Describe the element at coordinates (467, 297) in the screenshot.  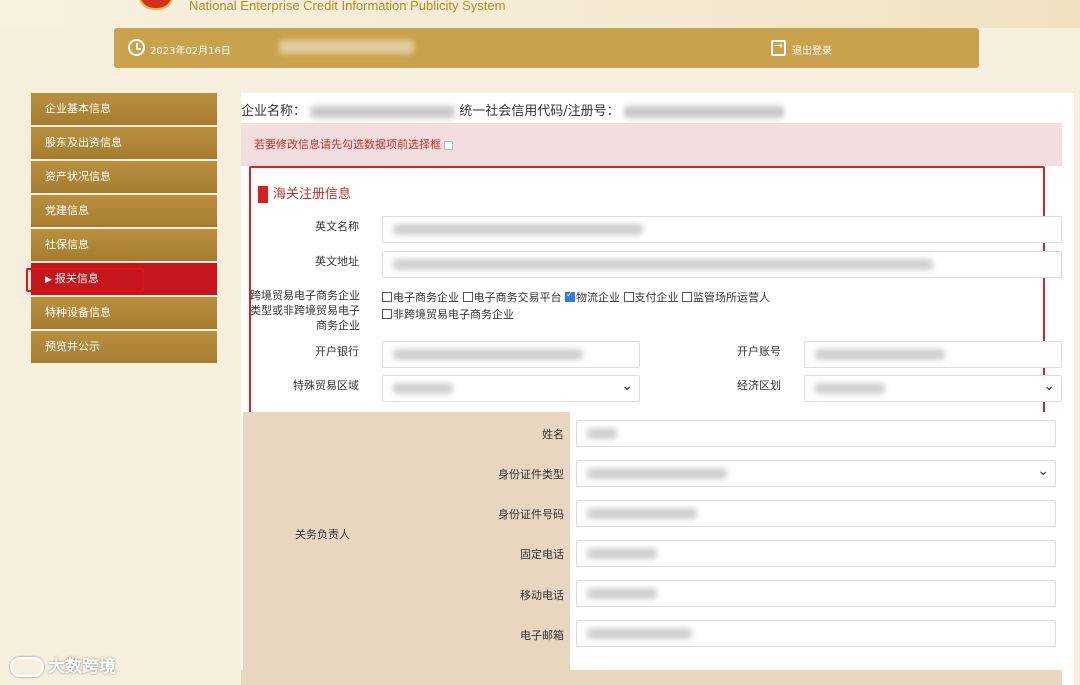
I see `checkbox-ecommerce-platform` at that location.